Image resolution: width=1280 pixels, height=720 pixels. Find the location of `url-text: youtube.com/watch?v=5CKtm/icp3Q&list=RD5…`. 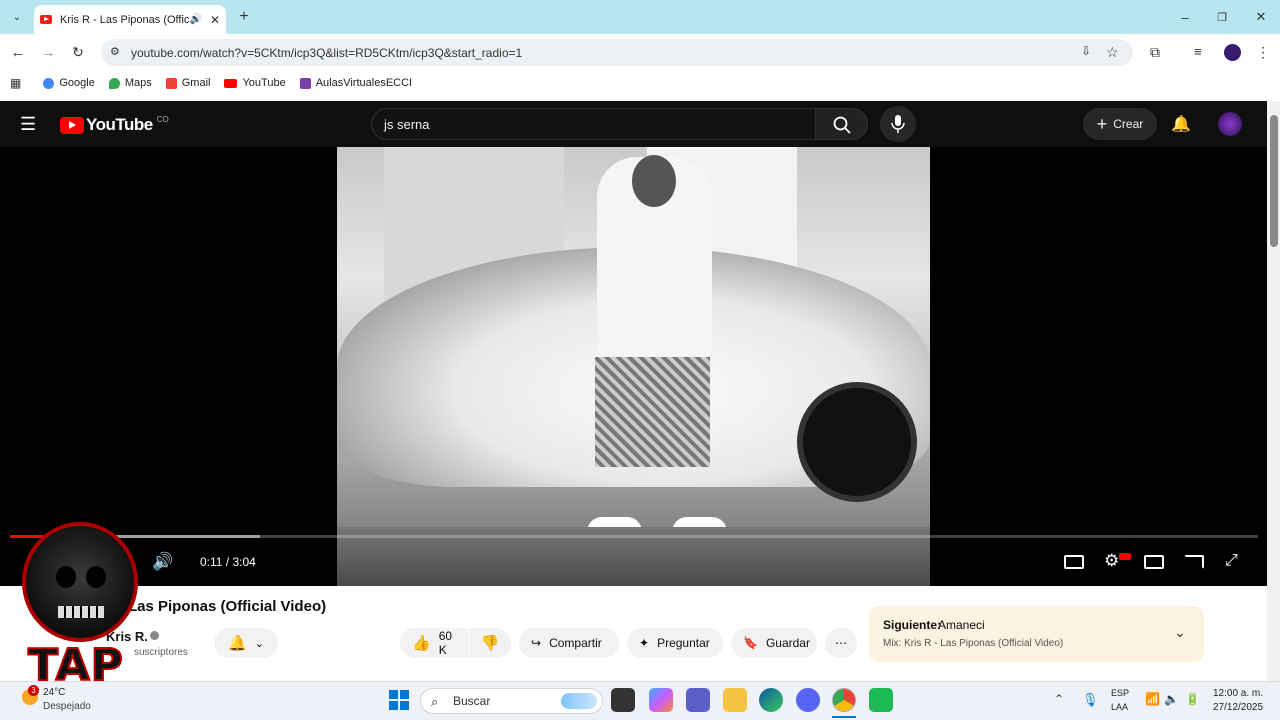

url-text: youtube.com/watch?v=5CKtm/icp3Q&list=RD5… is located at coordinates (327, 52).